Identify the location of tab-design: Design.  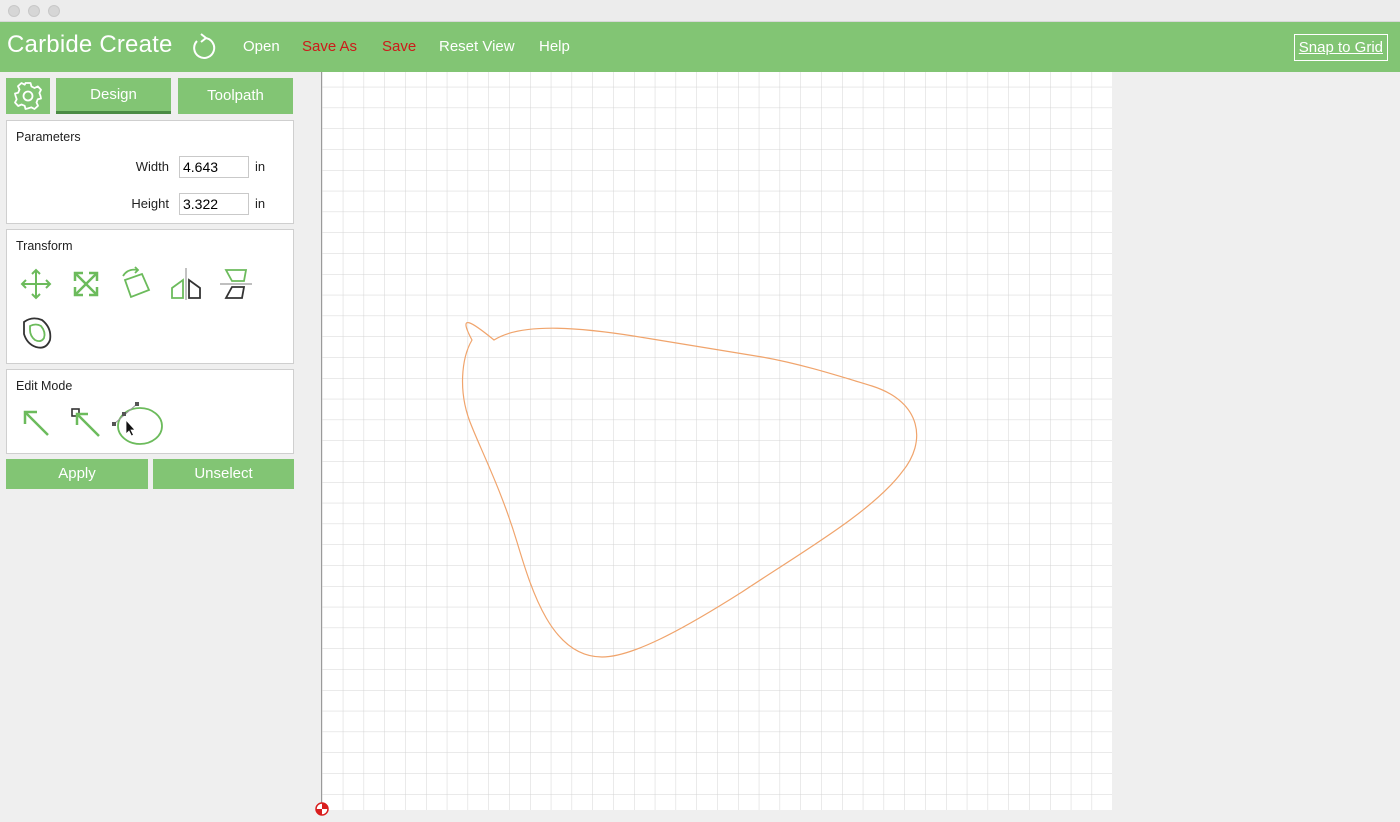
(113, 96).